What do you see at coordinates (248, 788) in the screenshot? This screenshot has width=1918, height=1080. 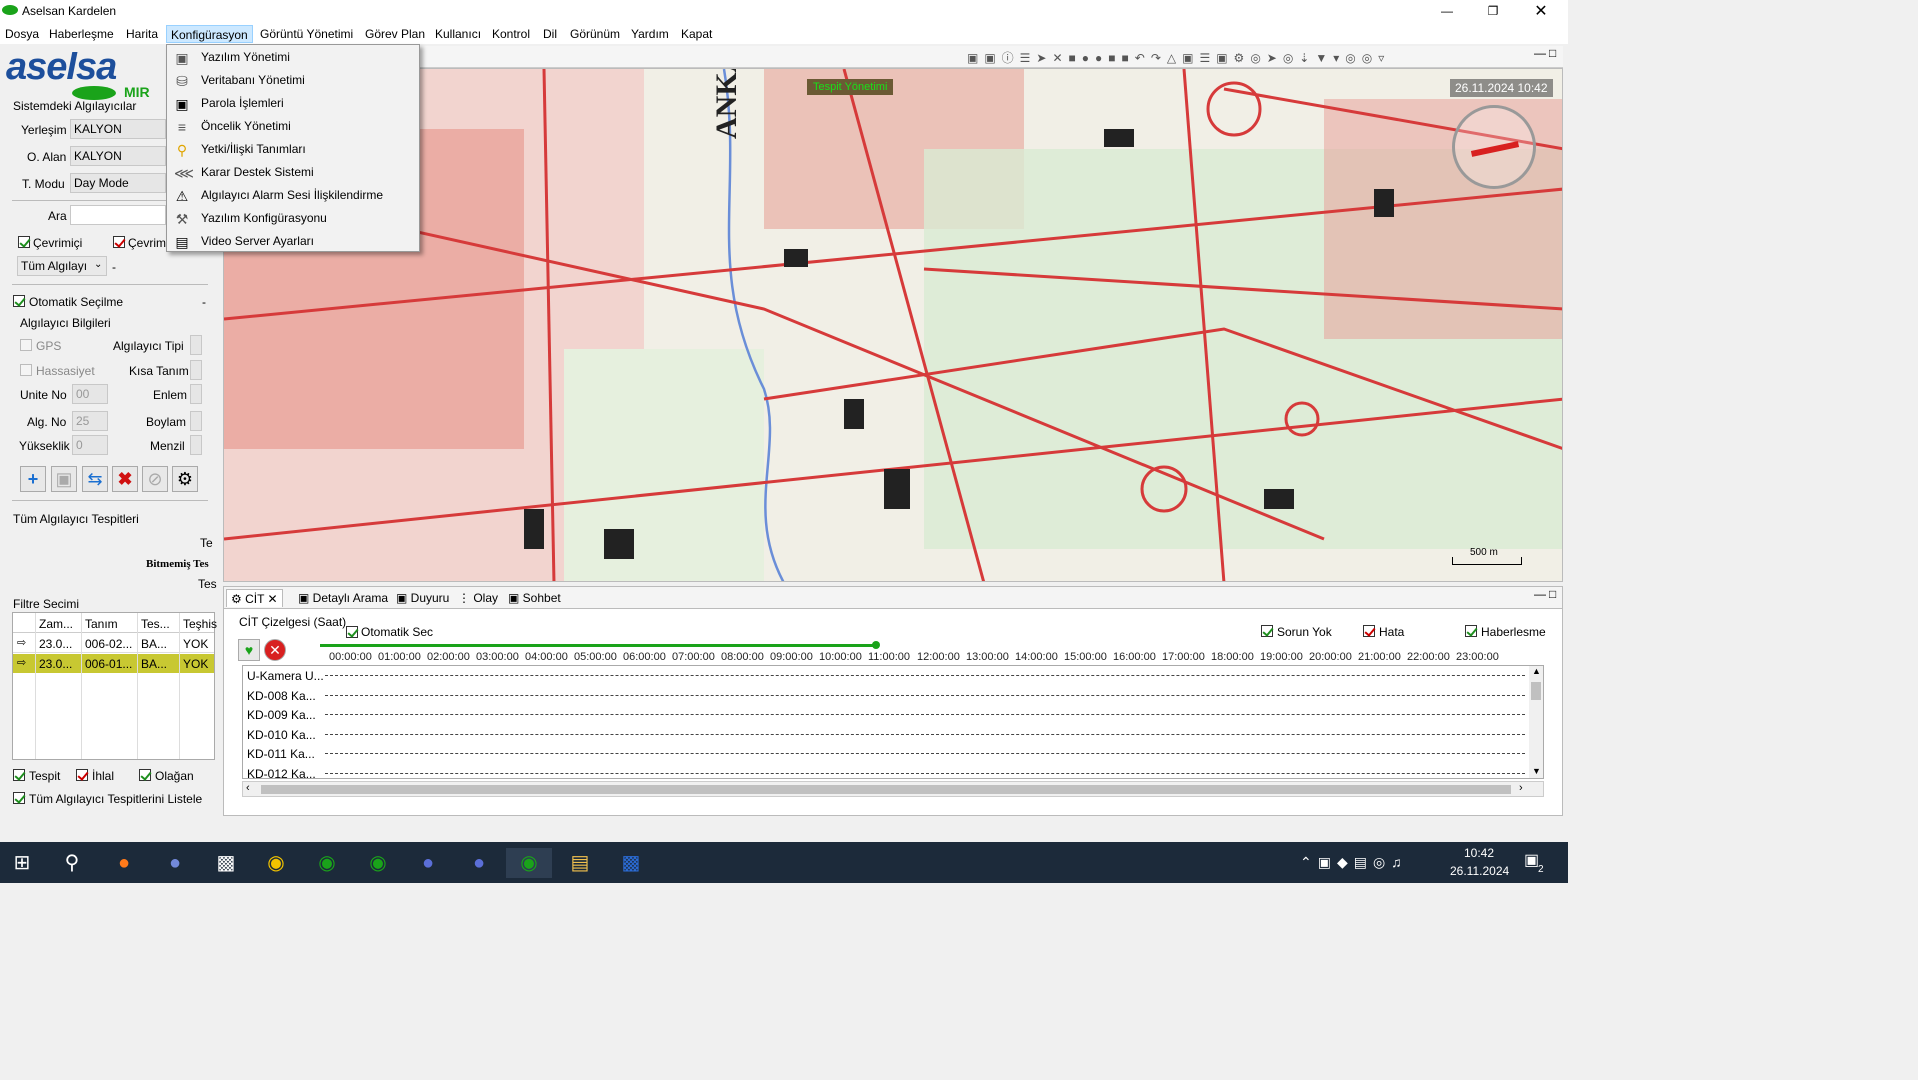 I see `scroll-left-icon: ‹` at bounding box center [248, 788].